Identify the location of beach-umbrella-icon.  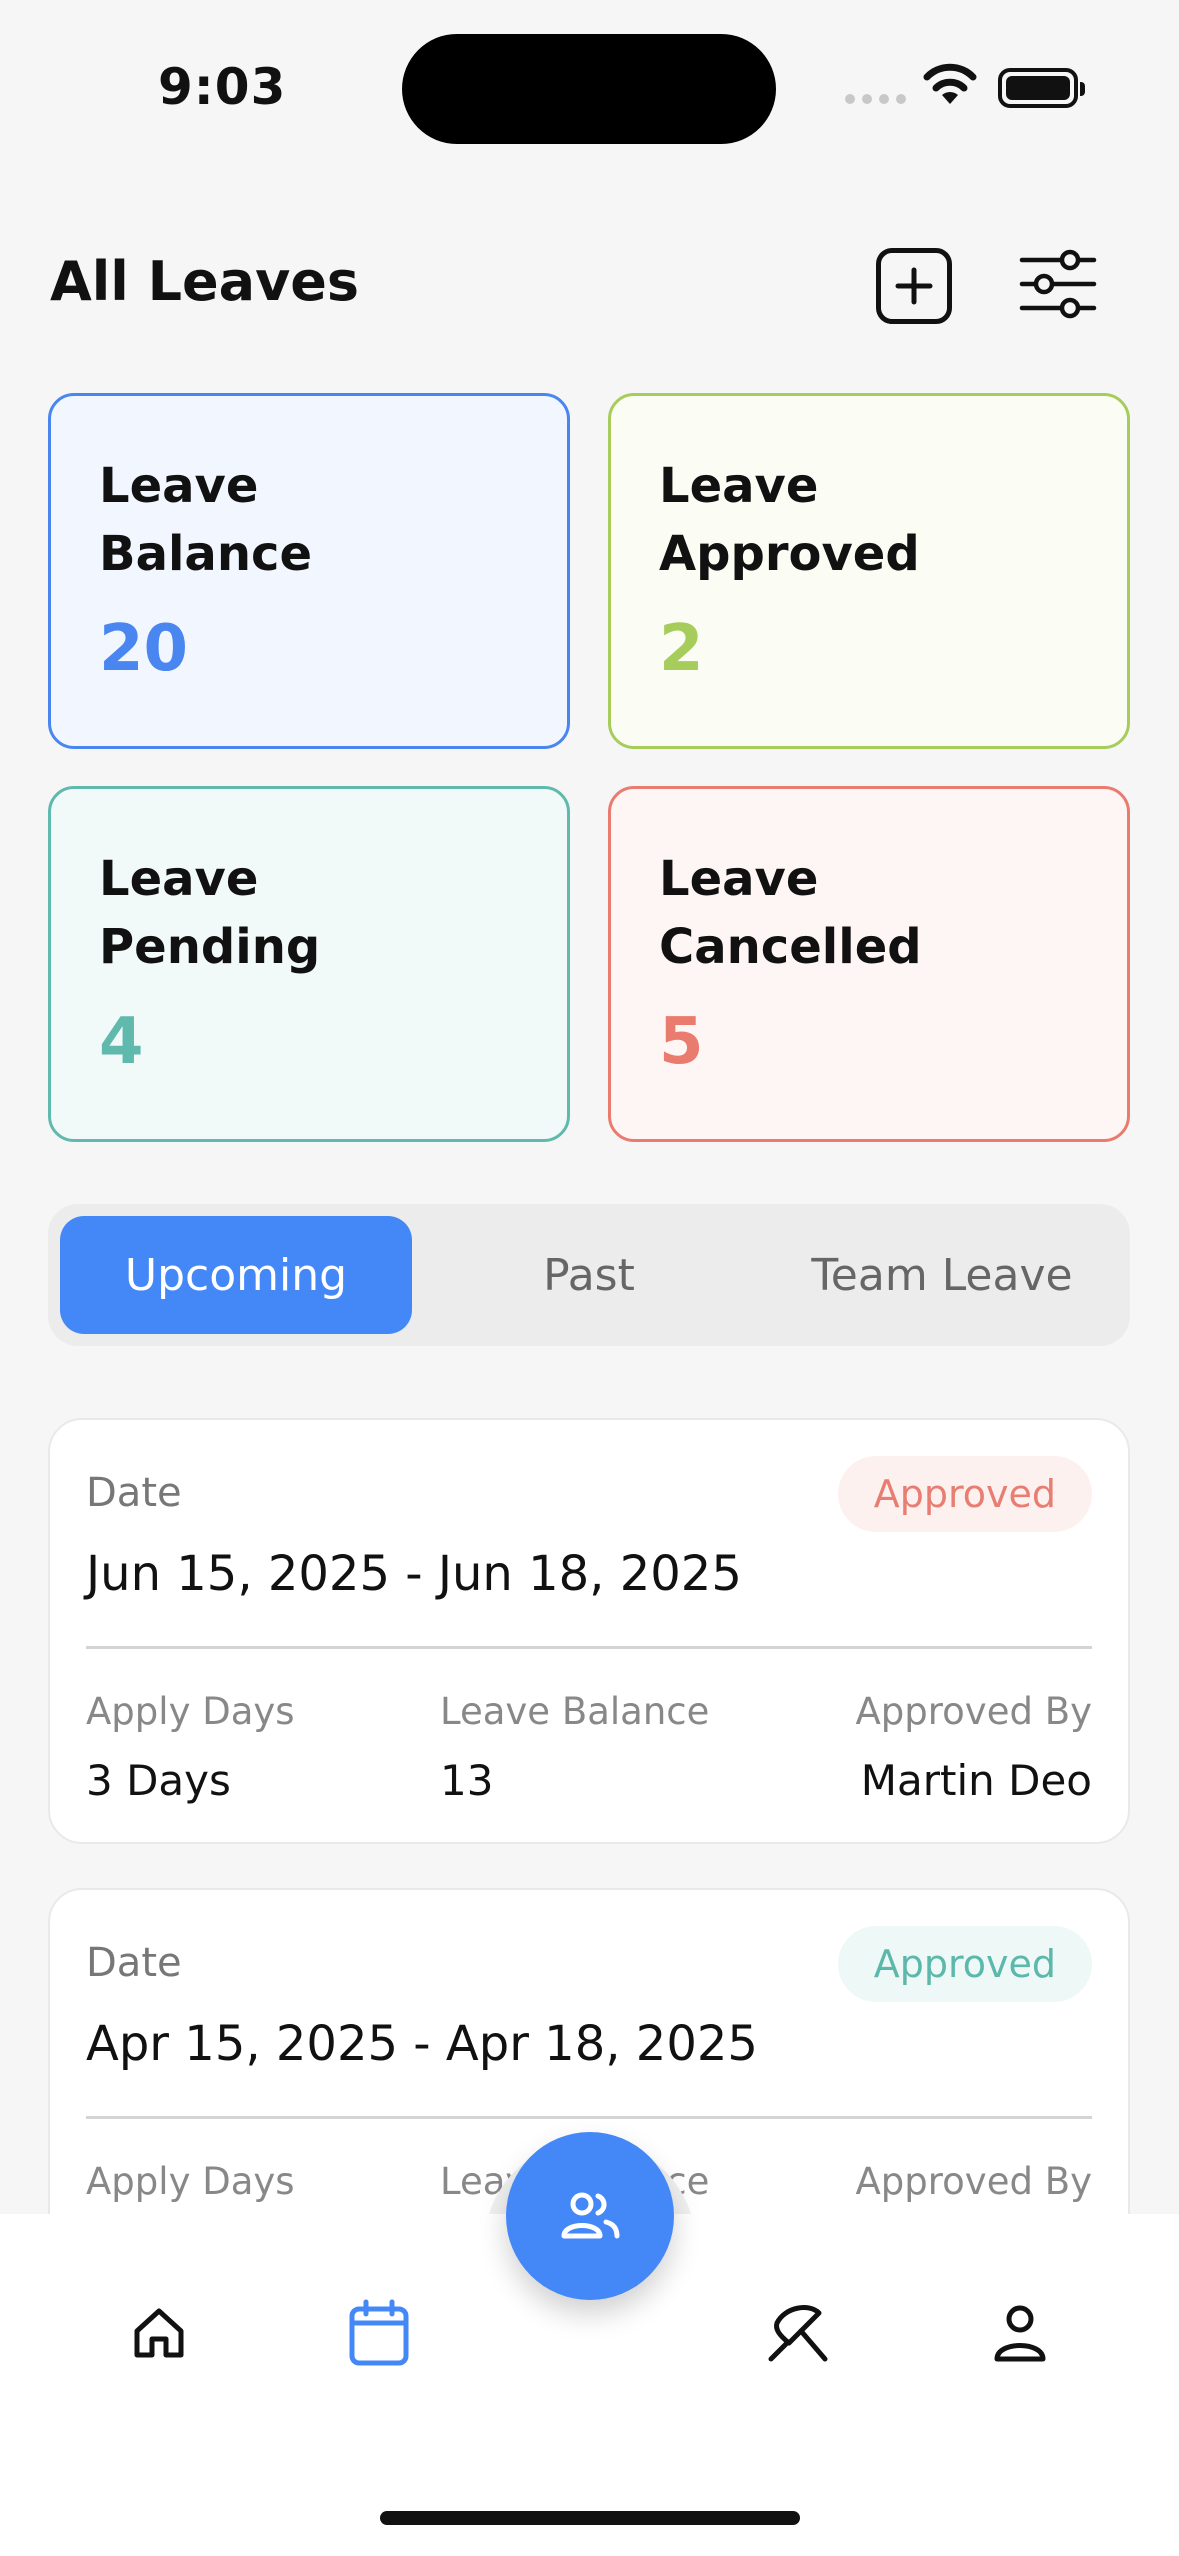
(798, 2333).